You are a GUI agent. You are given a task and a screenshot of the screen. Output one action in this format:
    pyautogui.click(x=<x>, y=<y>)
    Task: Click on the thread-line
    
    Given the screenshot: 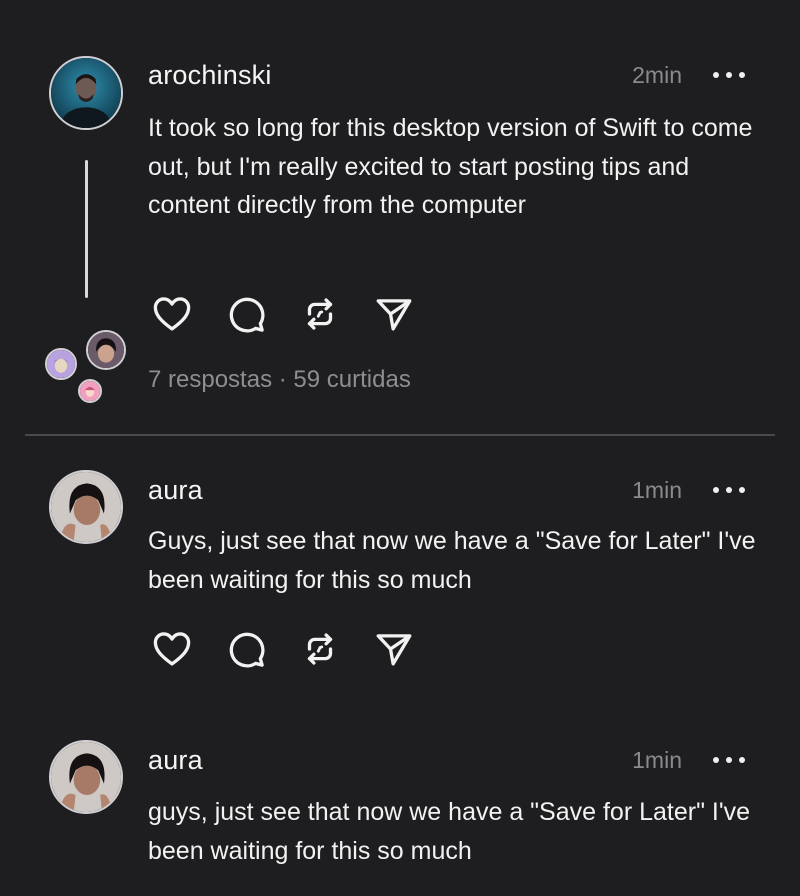 What is the action you would take?
    pyautogui.click(x=86, y=229)
    